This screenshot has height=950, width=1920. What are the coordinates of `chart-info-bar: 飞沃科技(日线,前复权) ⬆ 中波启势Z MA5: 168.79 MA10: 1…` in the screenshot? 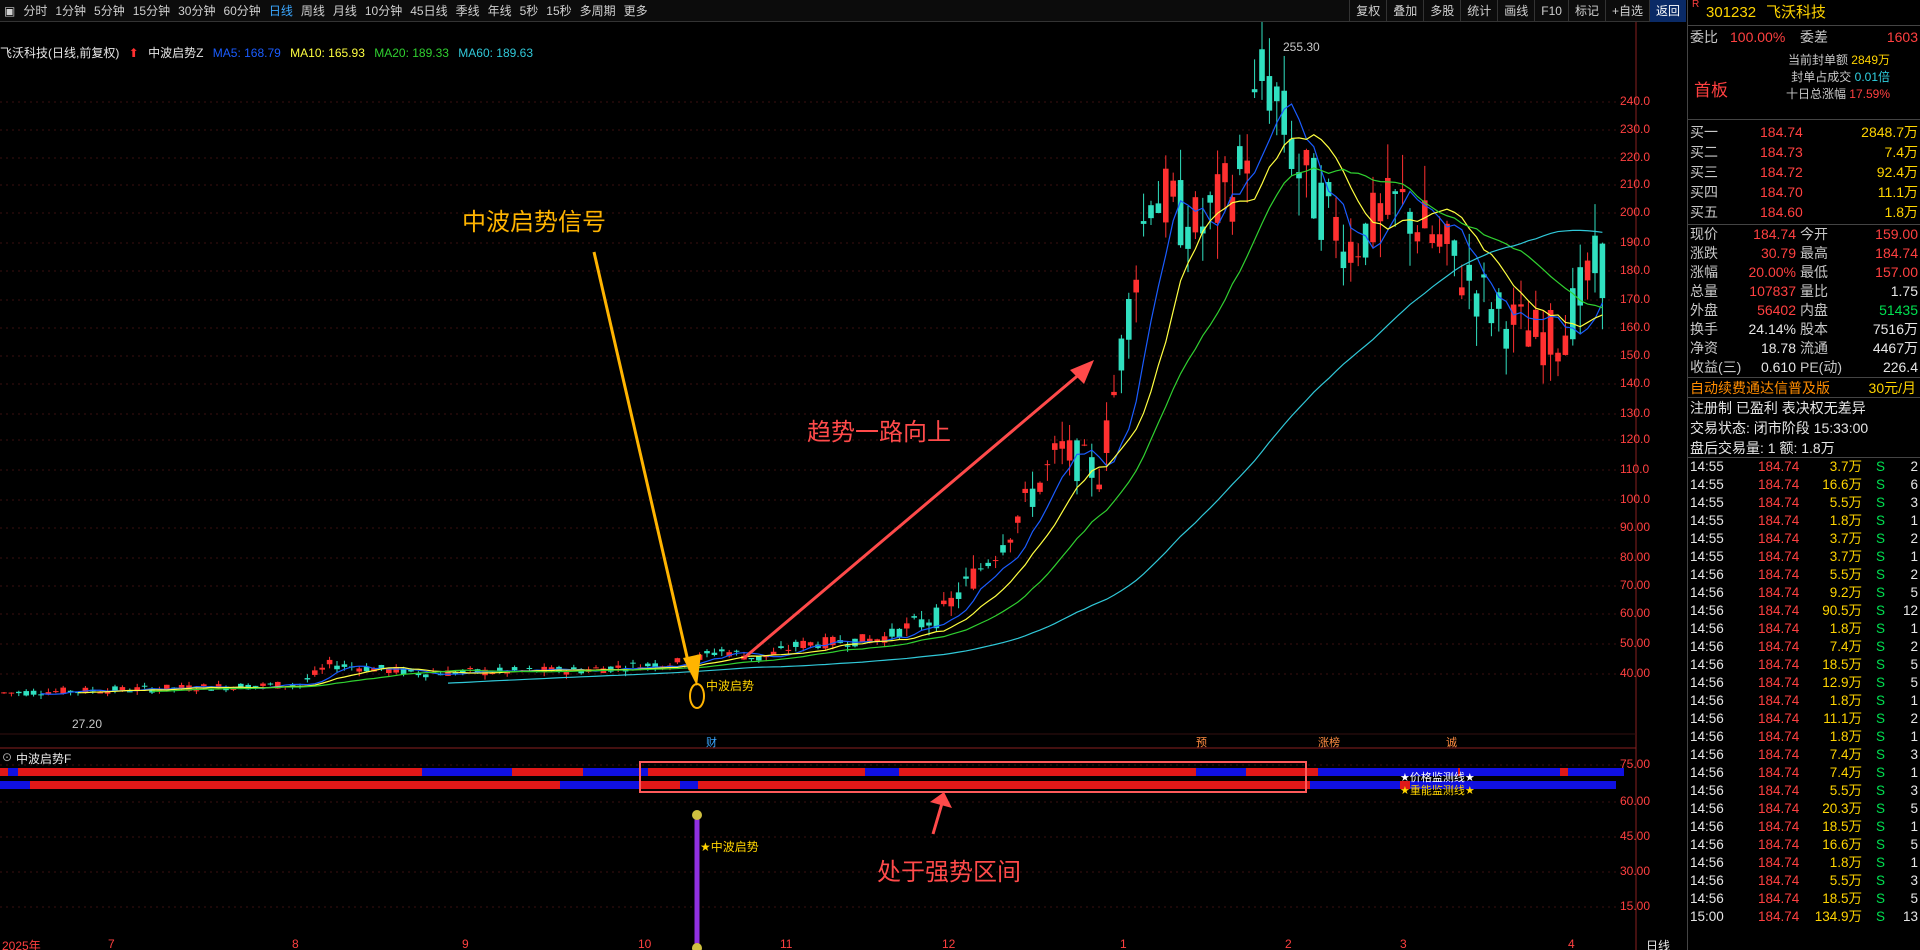 It's located at (830, 53).